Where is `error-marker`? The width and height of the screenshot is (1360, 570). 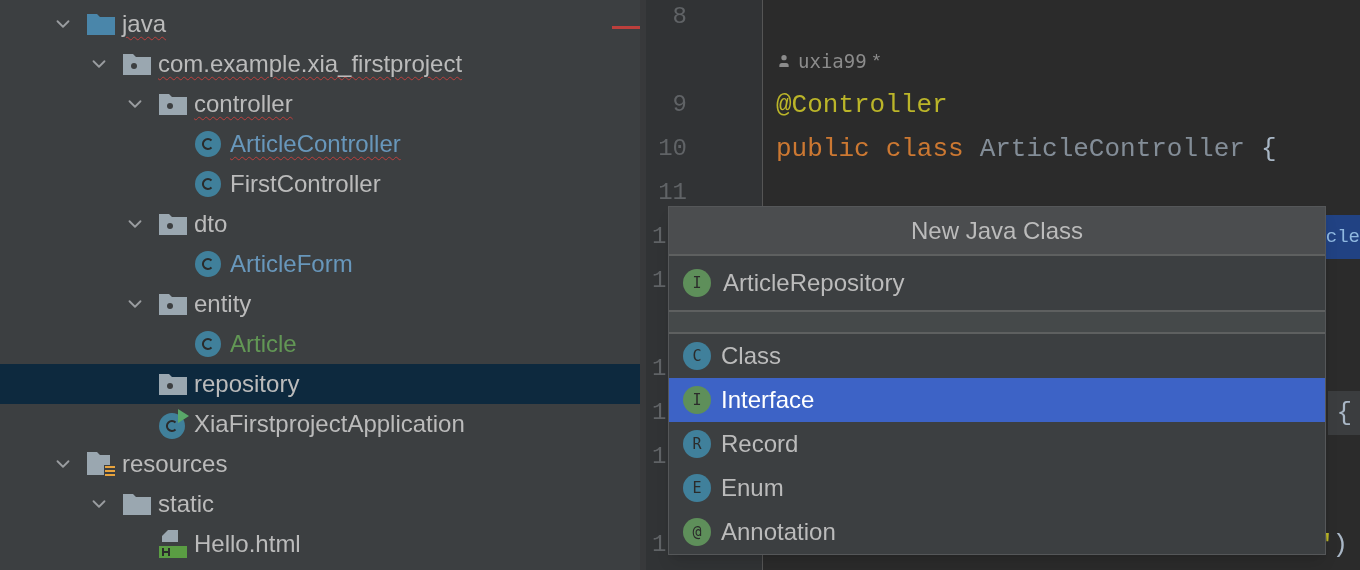 error-marker is located at coordinates (626, 27).